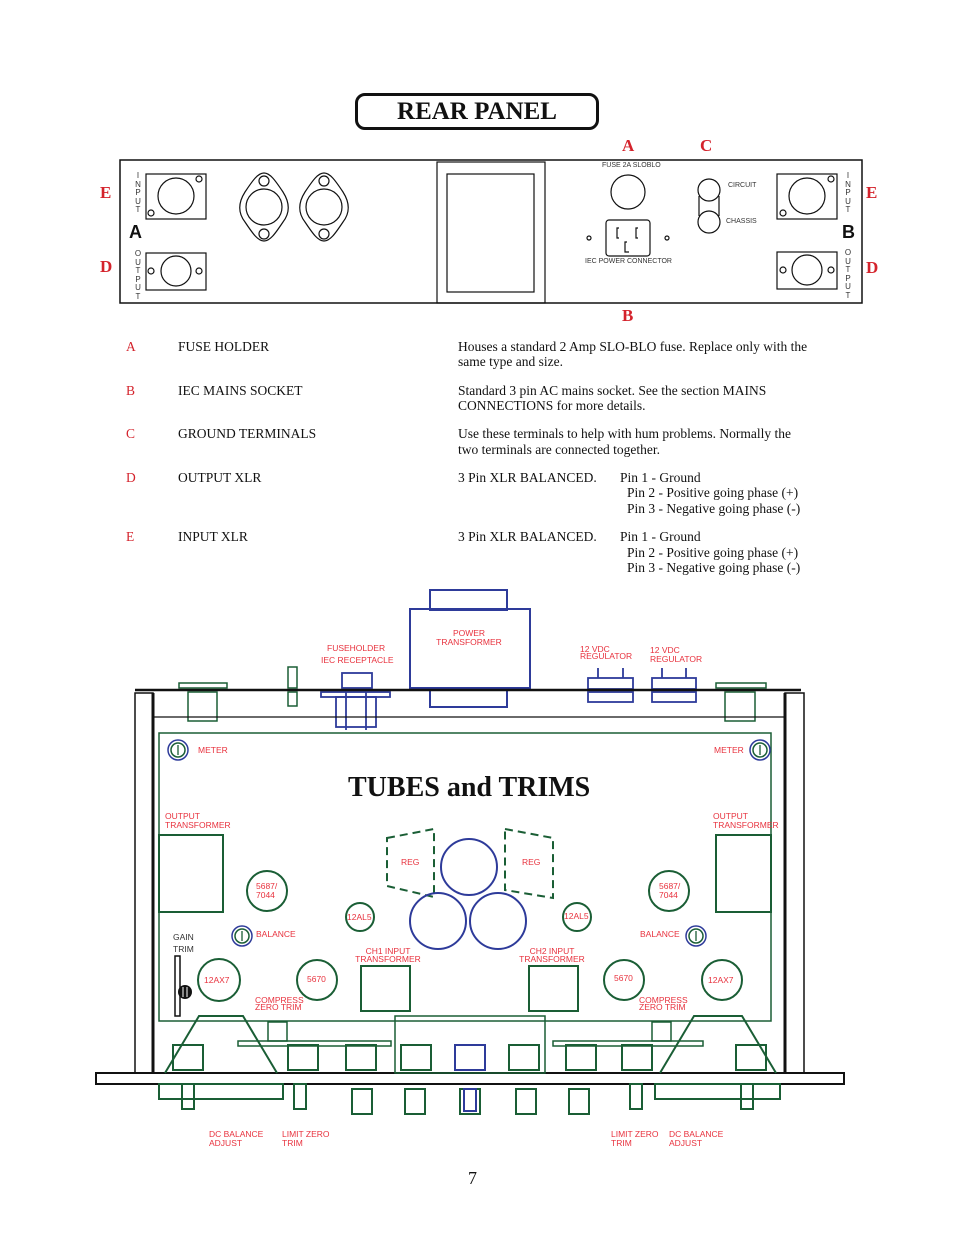 The image size is (954, 1235). Describe the element at coordinates (848, 274) in the screenshot. I see `output-label-b: OUTPUT` at that location.